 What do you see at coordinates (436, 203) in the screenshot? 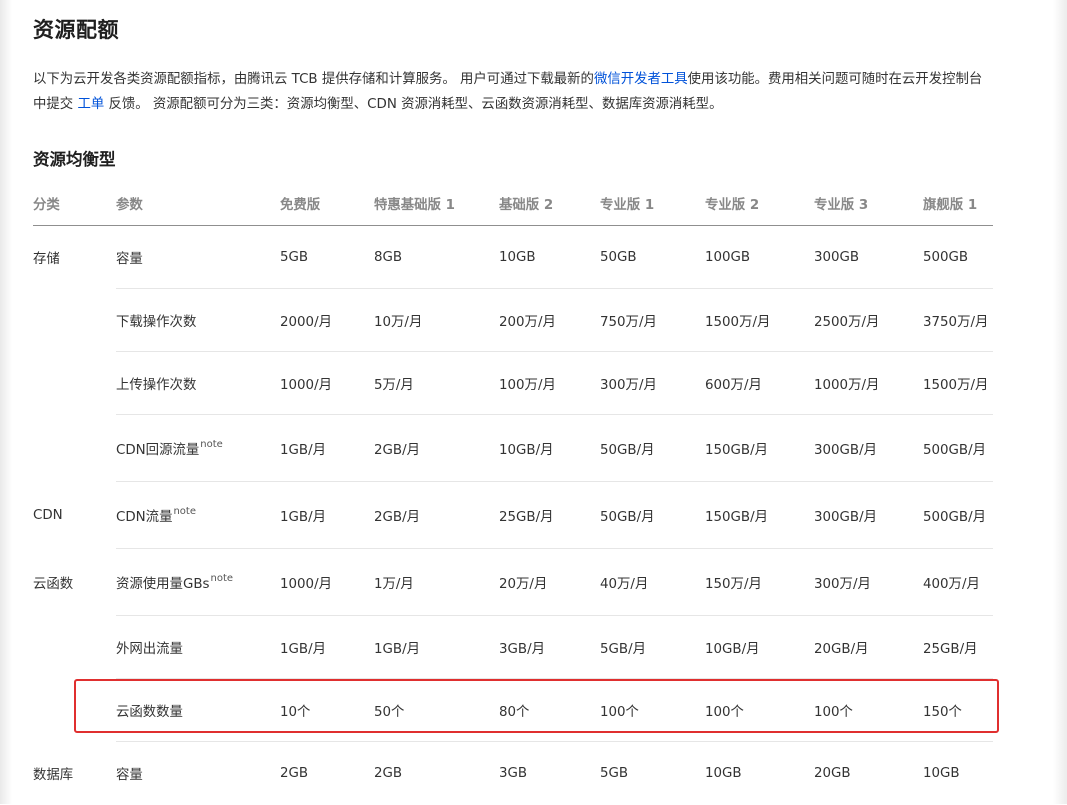
I see `header-special-basic-1: 特惠基础版 1` at bounding box center [436, 203].